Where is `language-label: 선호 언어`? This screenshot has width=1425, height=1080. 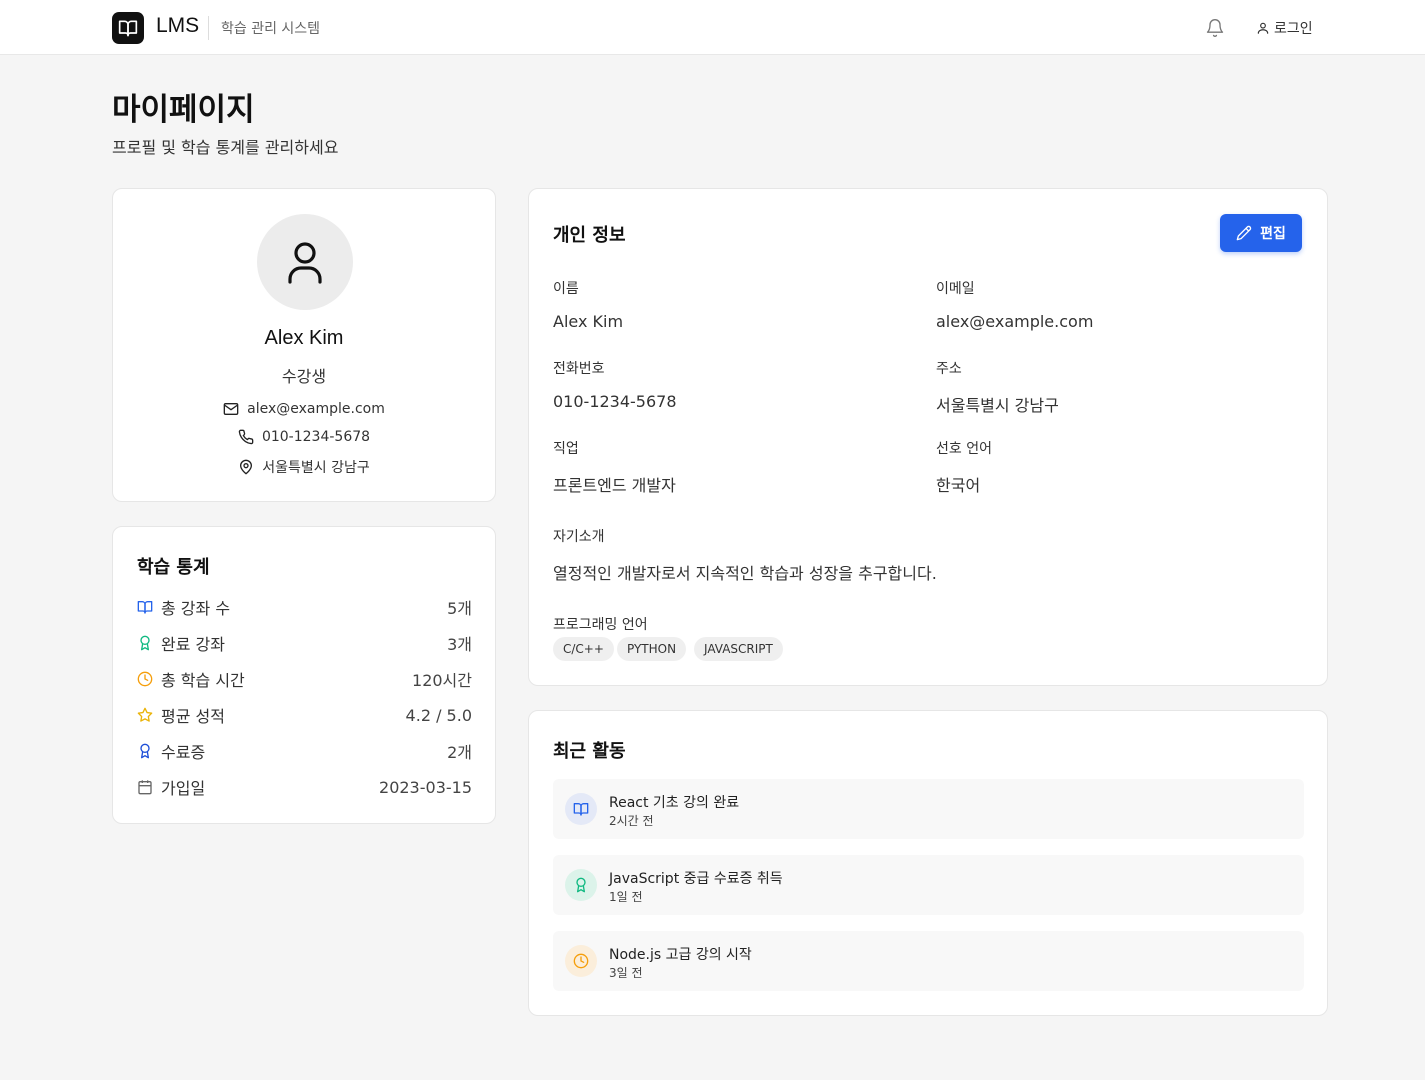
language-label: 선호 언어 is located at coordinates (964, 449).